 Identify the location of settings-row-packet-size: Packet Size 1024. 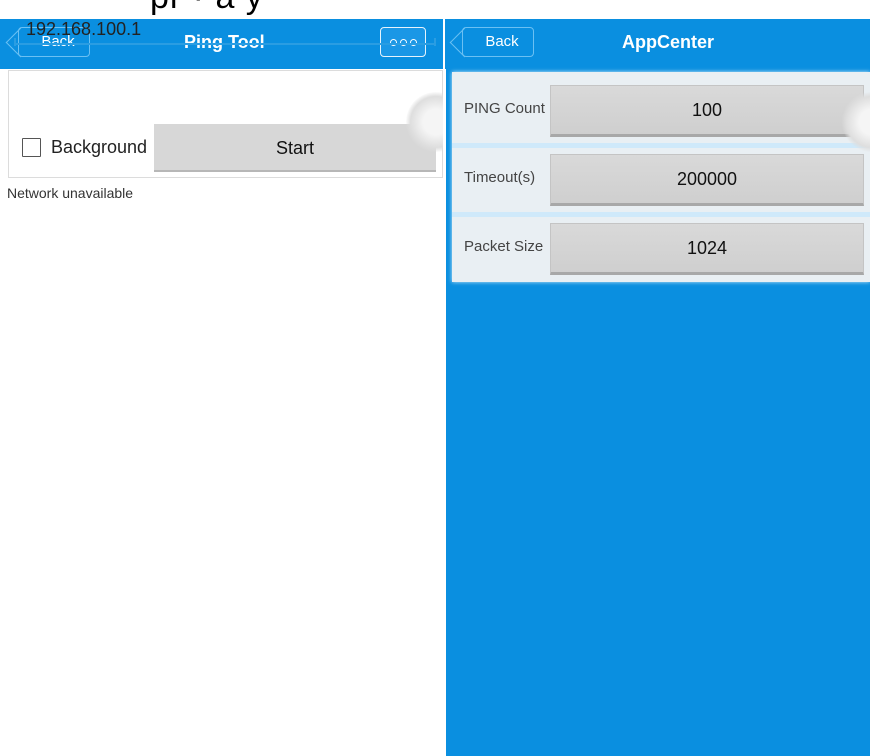
(661, 247).